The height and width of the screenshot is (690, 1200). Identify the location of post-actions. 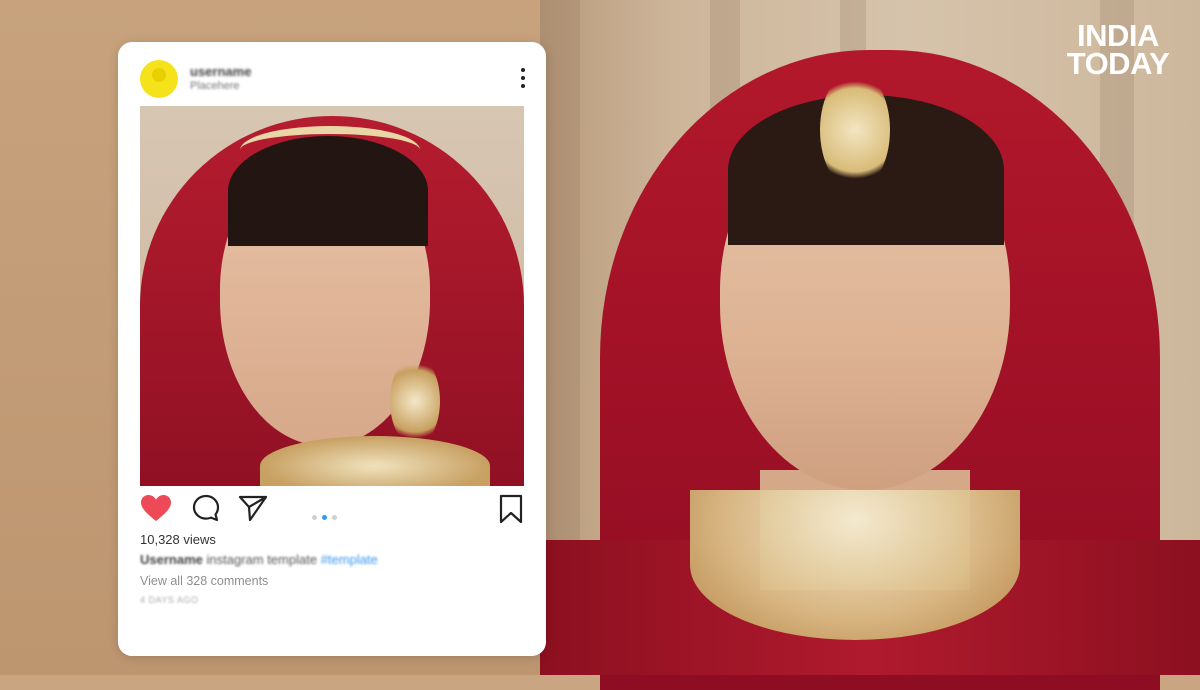
(332, 509).